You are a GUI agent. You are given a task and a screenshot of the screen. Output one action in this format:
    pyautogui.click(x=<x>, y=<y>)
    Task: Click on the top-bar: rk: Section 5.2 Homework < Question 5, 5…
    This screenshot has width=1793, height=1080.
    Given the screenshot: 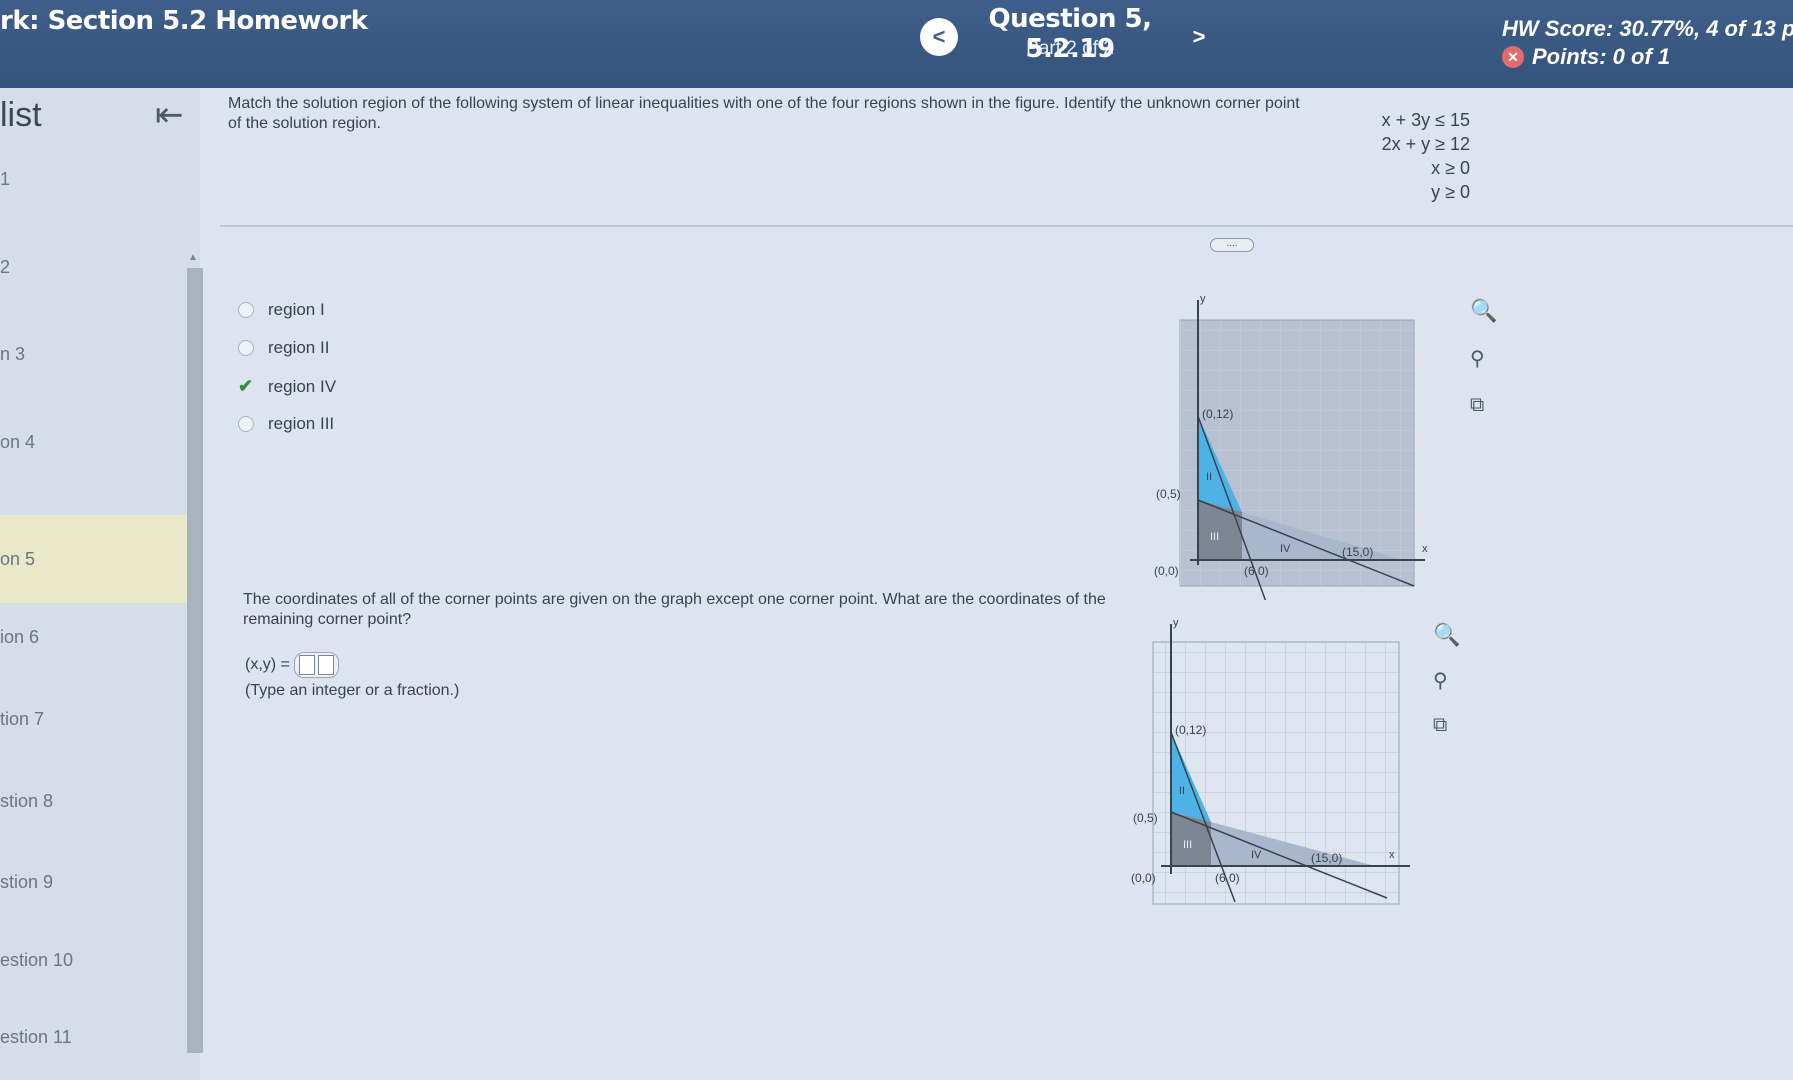 What is the action you would take?
    pyautogui.click(x=896, y=44)
    